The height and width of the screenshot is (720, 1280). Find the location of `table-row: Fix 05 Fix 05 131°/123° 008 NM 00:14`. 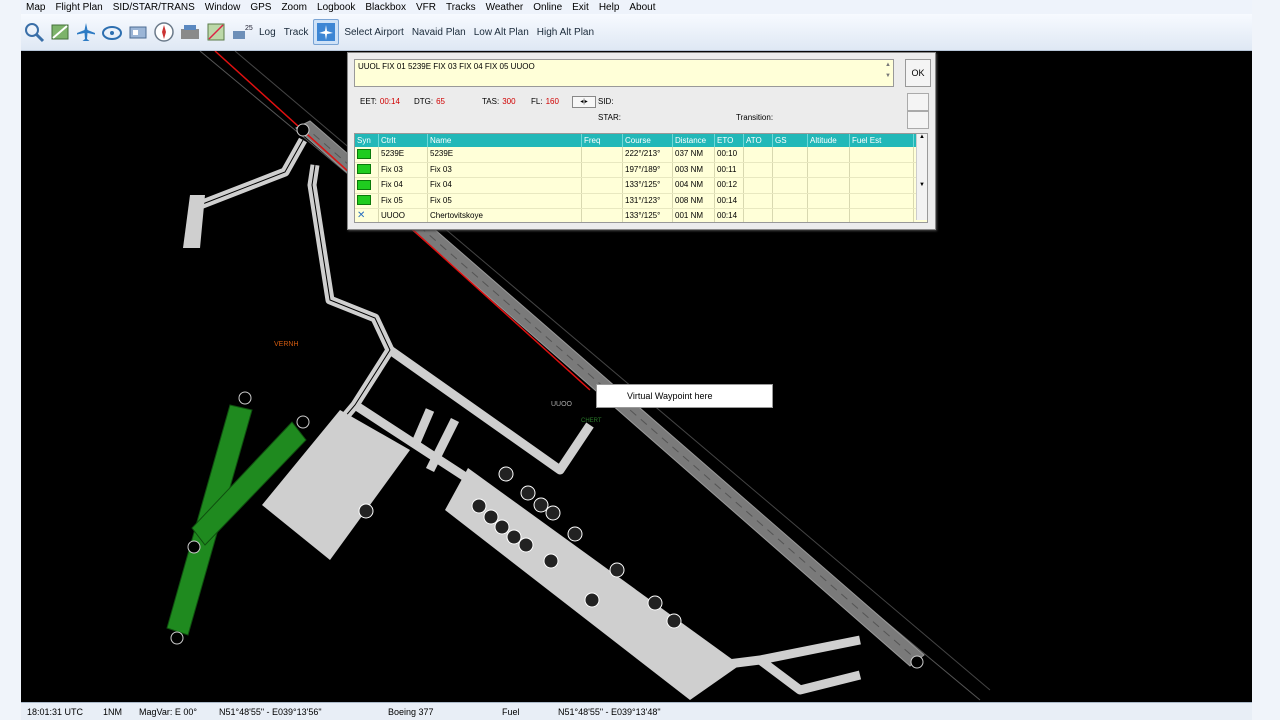

table-row: Fix 05 Fix 05 131°/123° 008 NM 00:14 is located at coordinates (641, 201).